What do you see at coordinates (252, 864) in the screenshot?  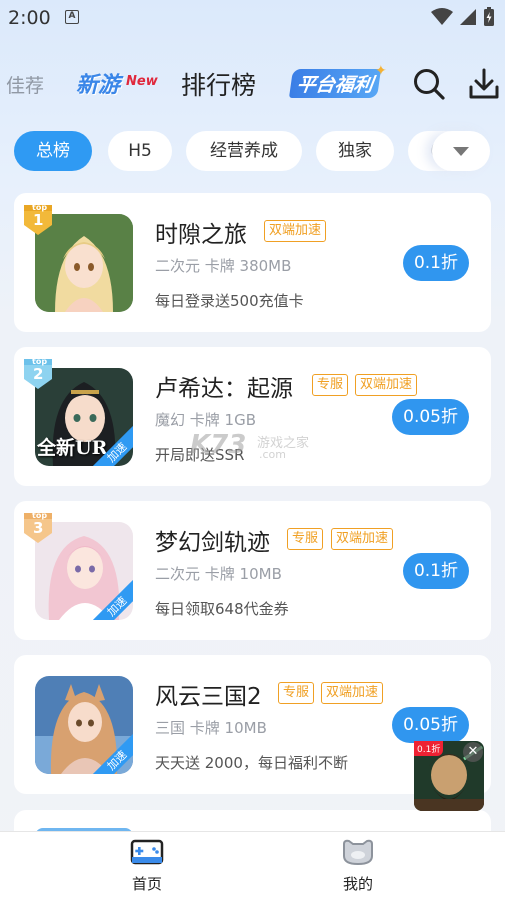 I see `bottom-nav: 首页 我的` at bounding box center [252, 864].